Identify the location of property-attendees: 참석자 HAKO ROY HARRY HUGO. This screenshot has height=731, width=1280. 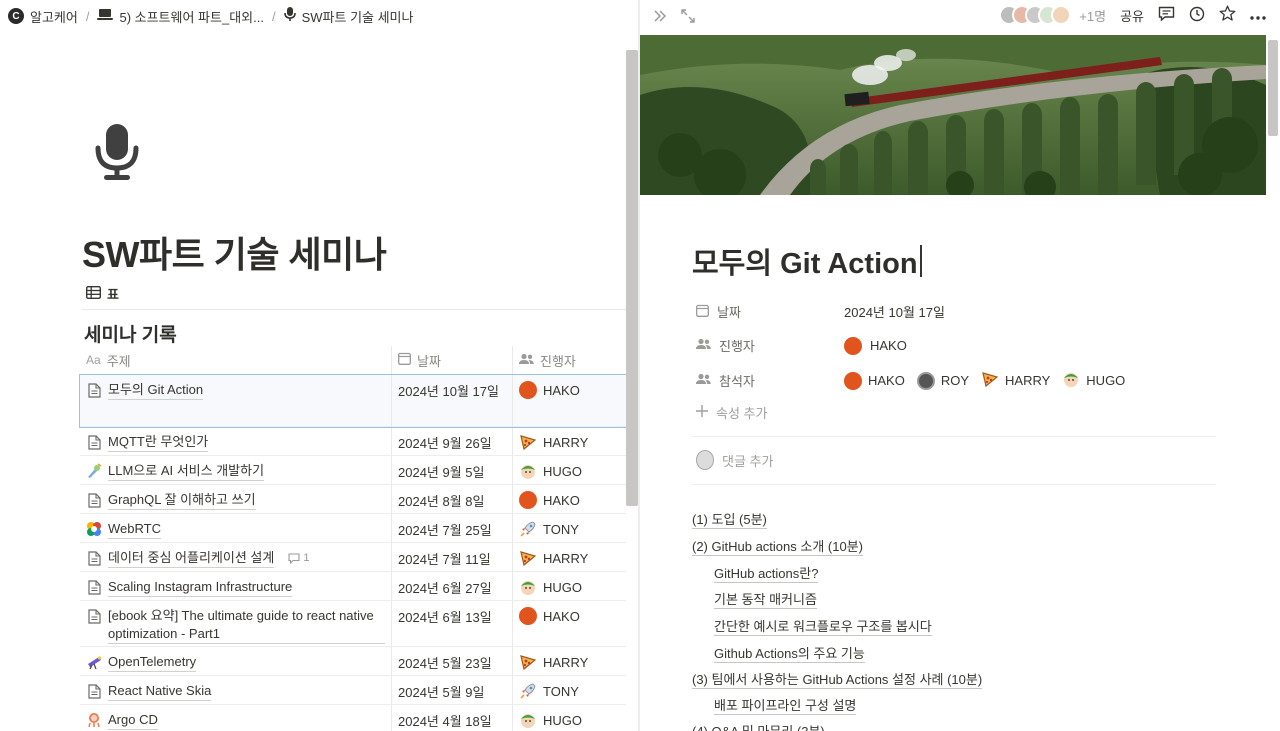
(910, 380).